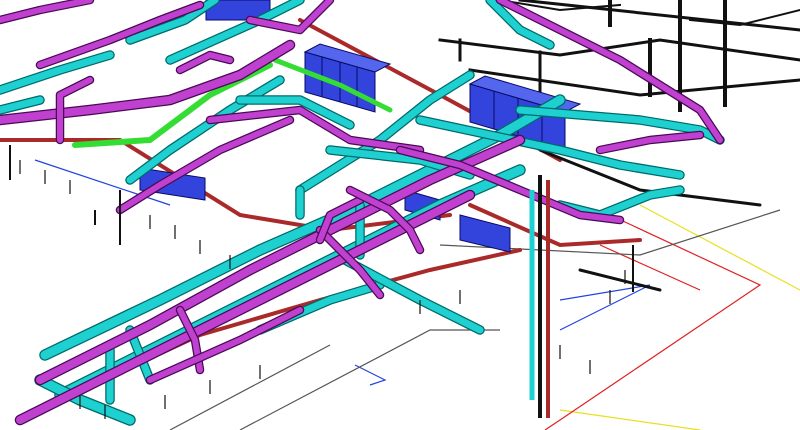 Image resolution: width=800 pixels, height=430 pixels. What do you see at coordinates (653, 322) in the screenshot?
I see `floor-outline-red` at bounding box center [653, 322].